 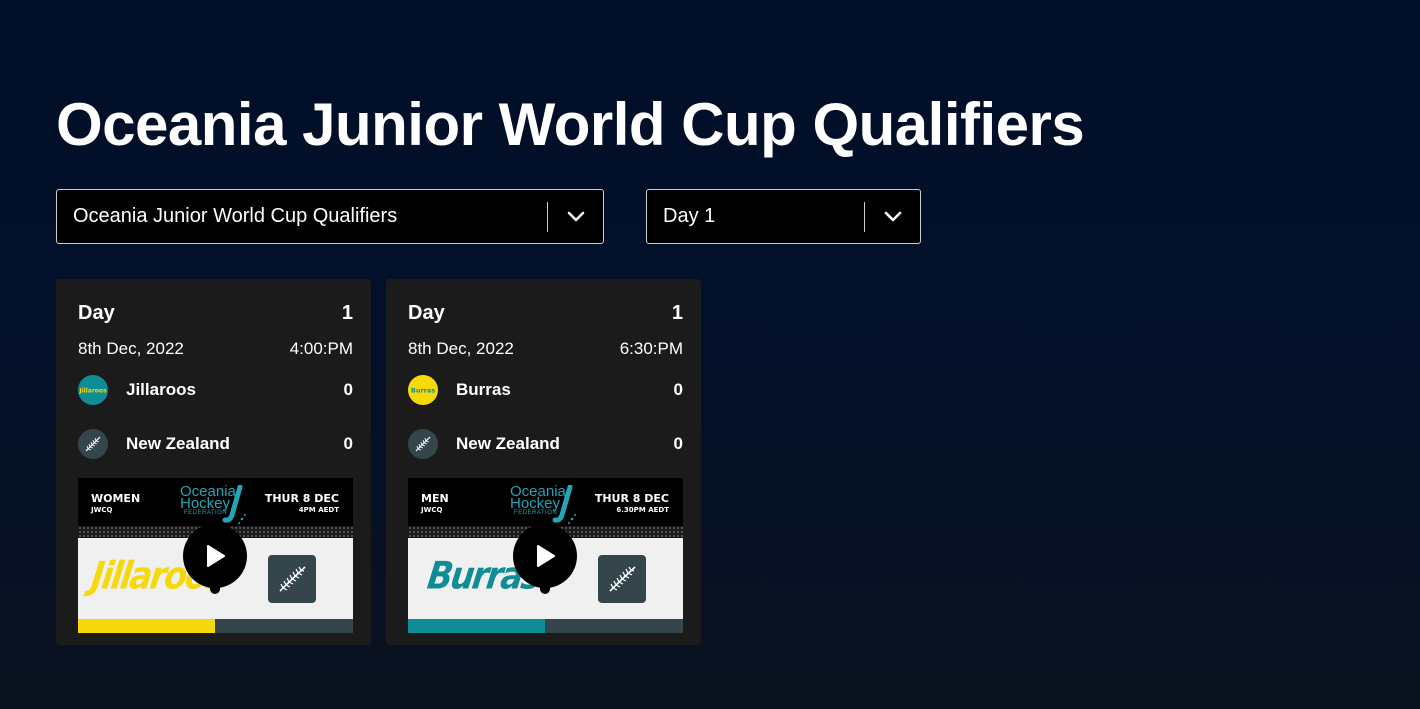 I want to click on match-time: 6:30:PM, so click(x=651, y=348).